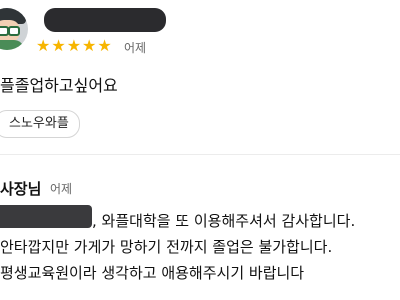 The width and height of the screenshot is (400, 300). I want to click on owner-reply-label: 사장님, so click(21, 189).